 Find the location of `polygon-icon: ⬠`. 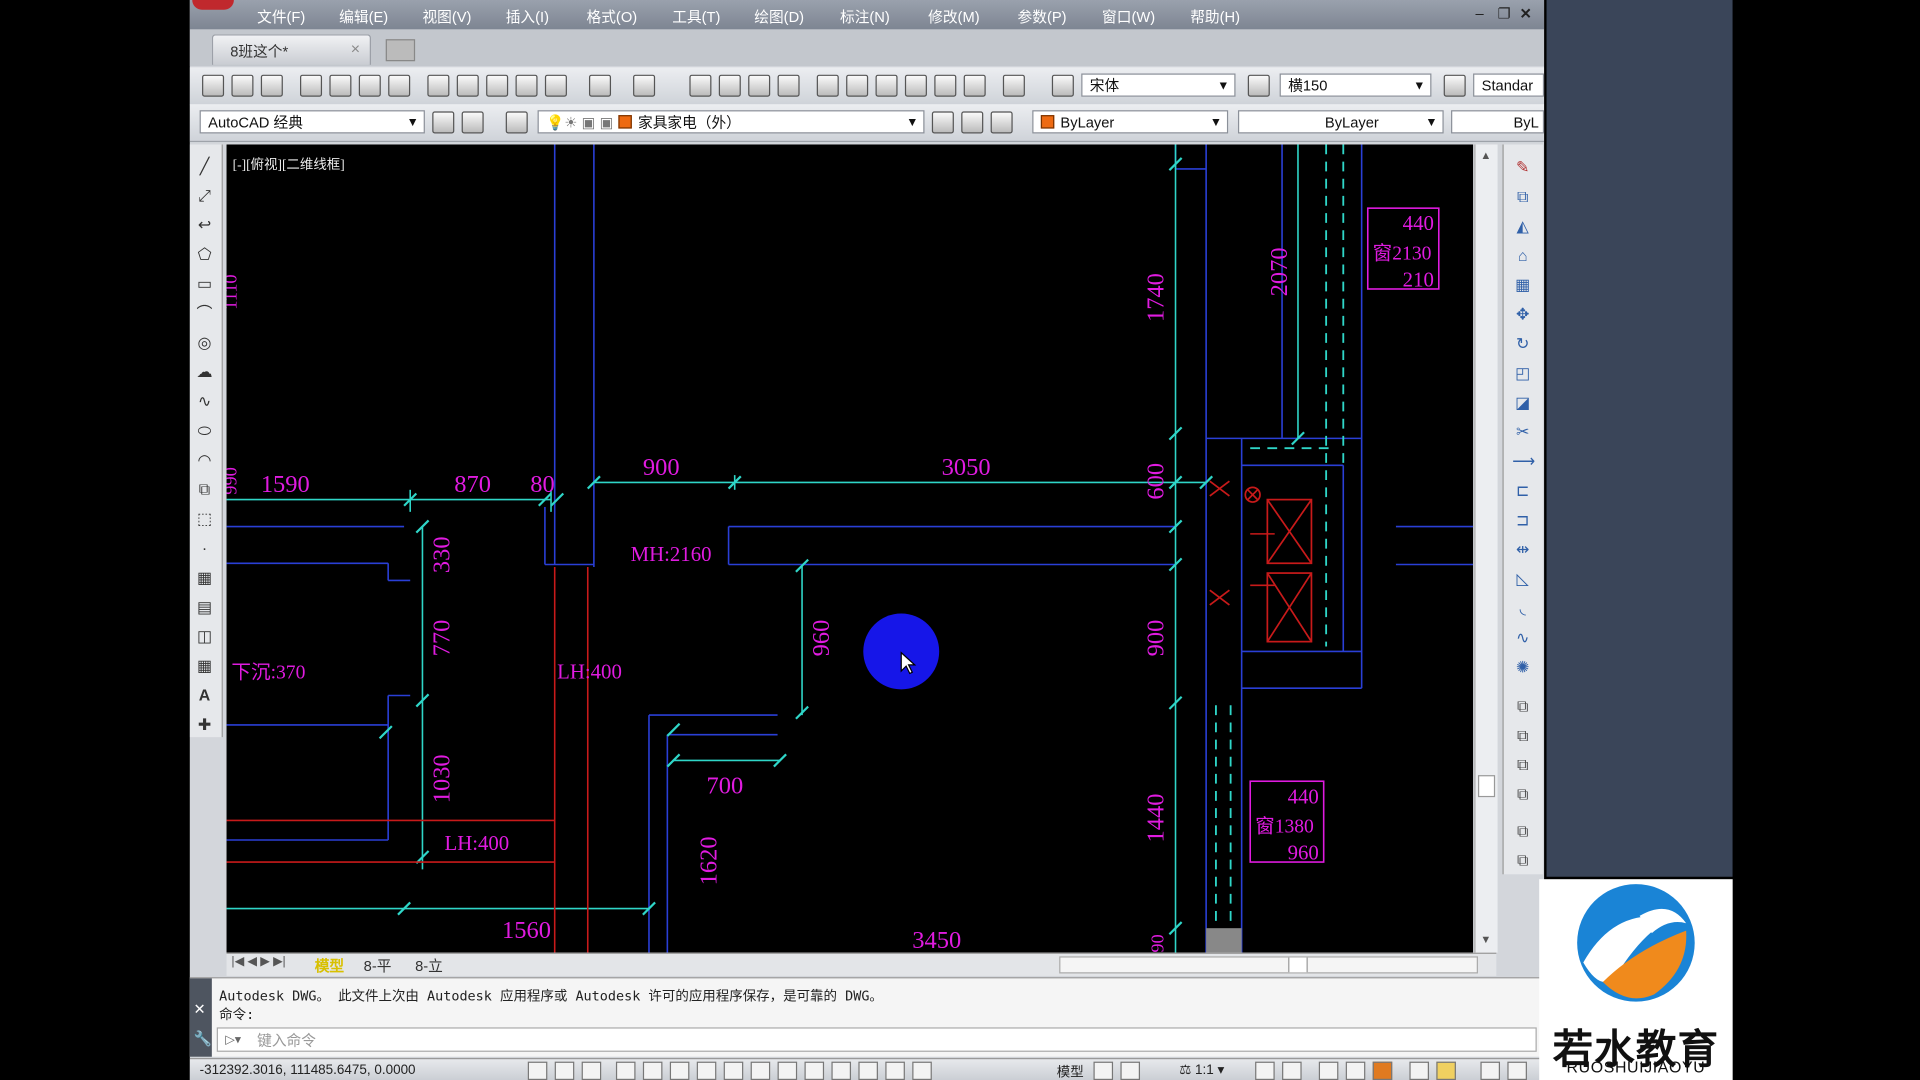

polygon-icon: ⬠ is located at coordinates (205, 255).